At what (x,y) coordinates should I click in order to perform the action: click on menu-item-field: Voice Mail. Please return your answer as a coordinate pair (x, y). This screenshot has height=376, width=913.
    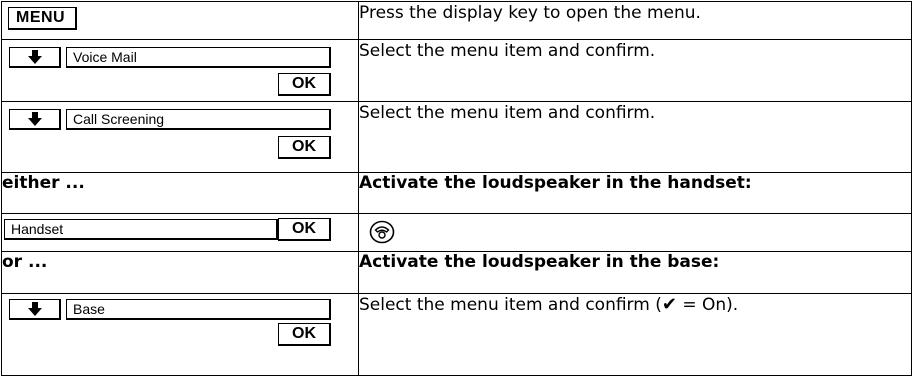
    Looking at the image, I should click on (198, 57).